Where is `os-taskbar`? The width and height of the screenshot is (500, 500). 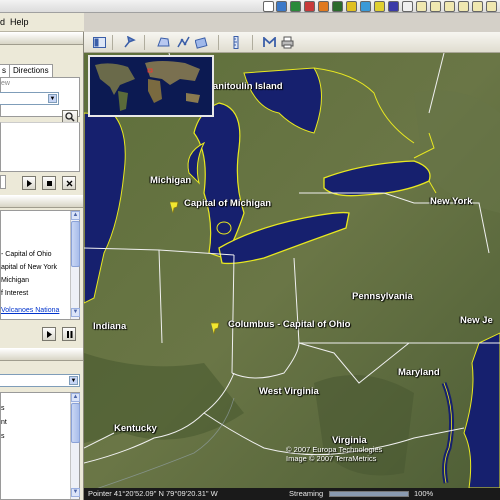 os-taskbar is located at coordinates (250, 6).